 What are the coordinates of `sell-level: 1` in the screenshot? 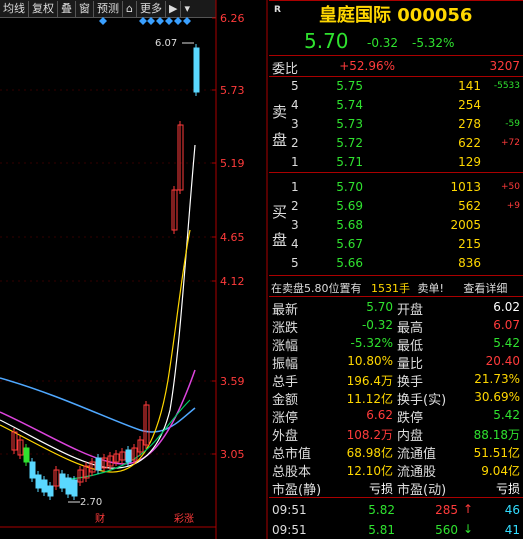 It's located at (295, 162).